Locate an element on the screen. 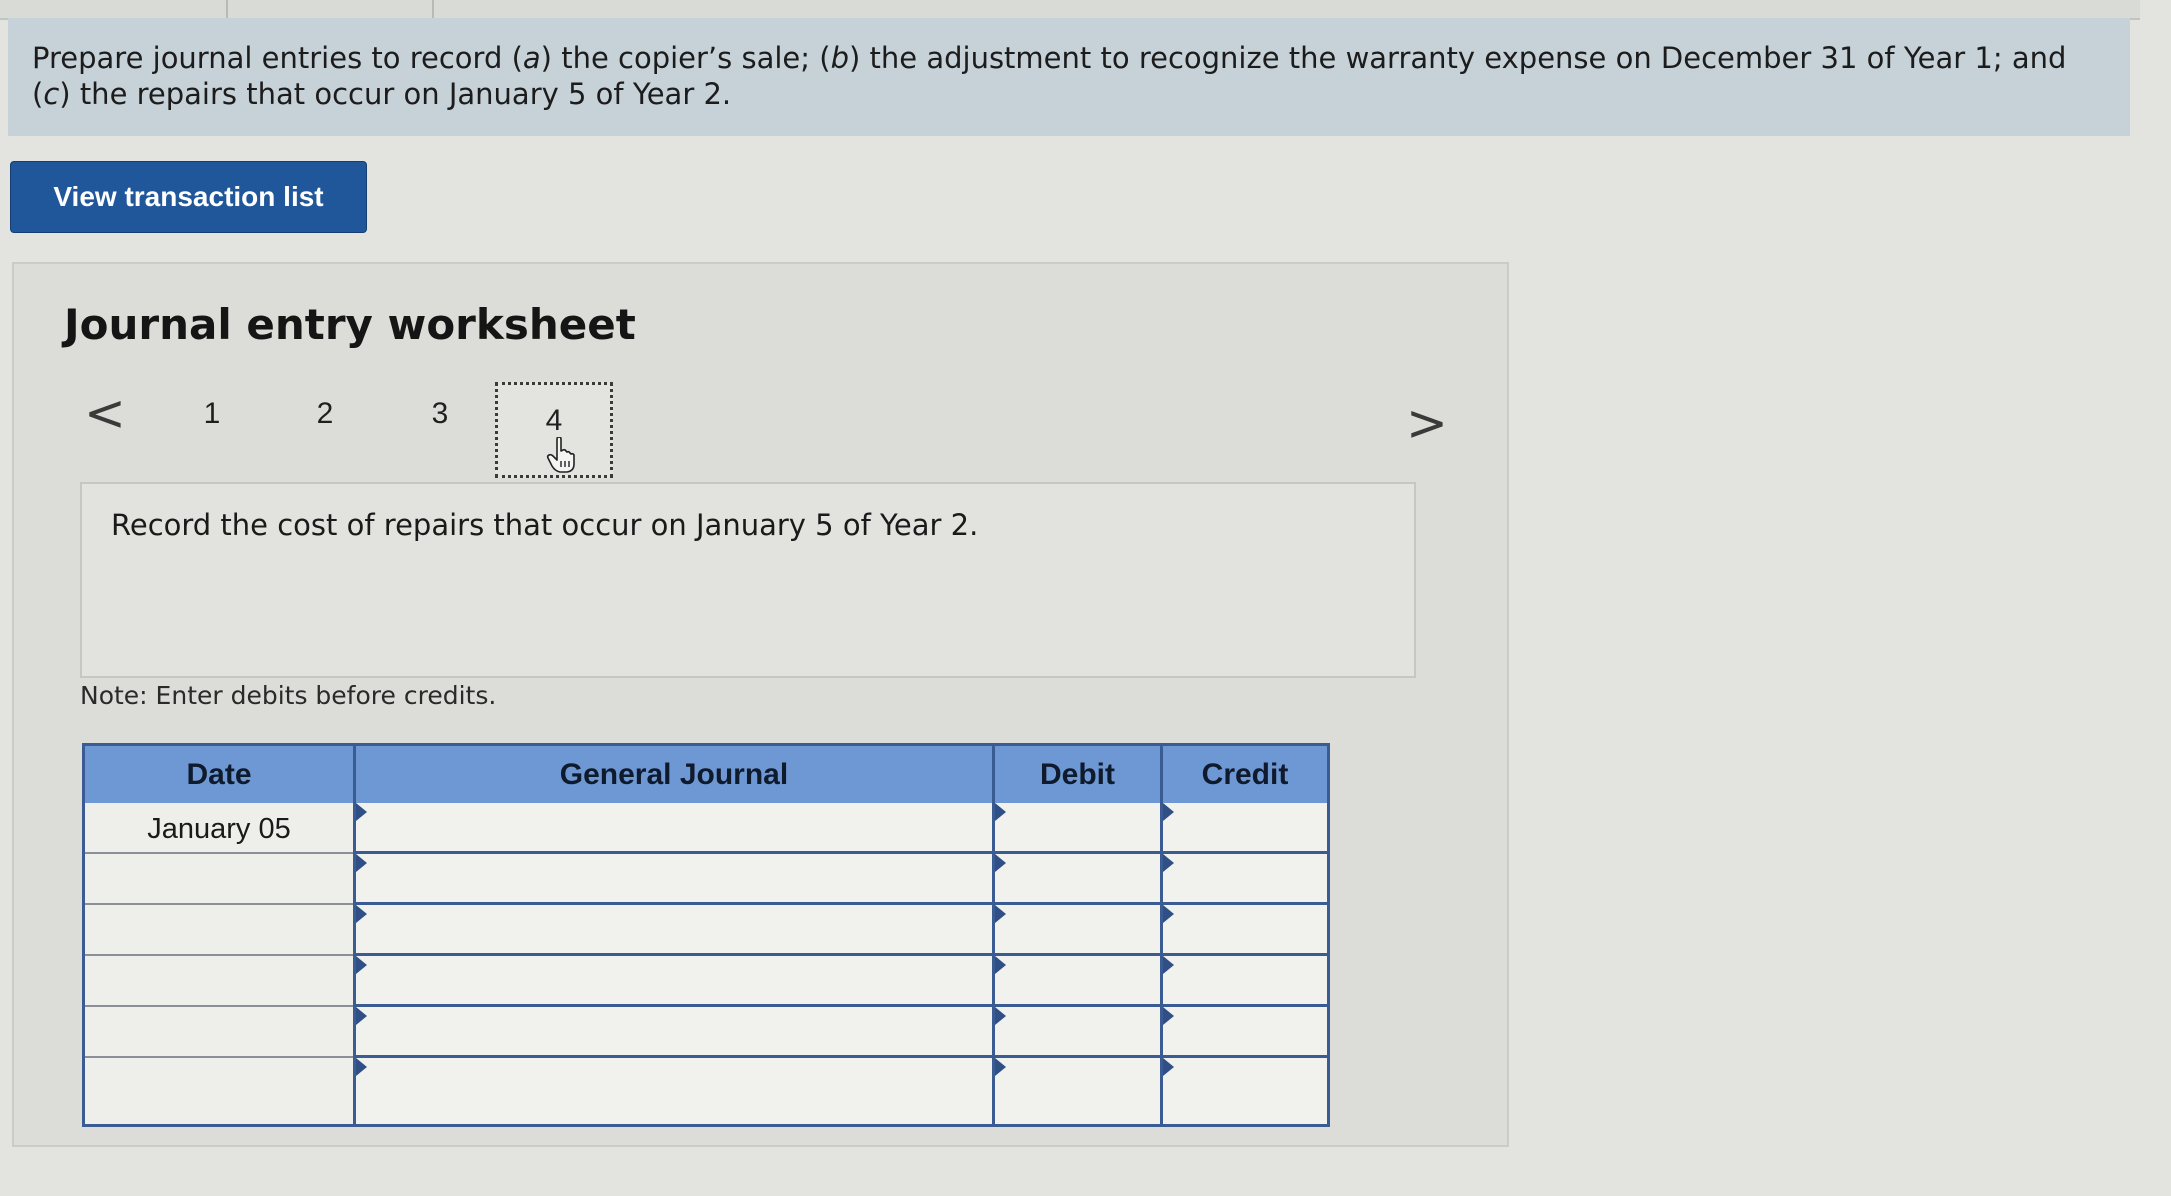 This screenshot has width=2171, height=1196. date-cell: January 05 is located at coordinates (219, 828).